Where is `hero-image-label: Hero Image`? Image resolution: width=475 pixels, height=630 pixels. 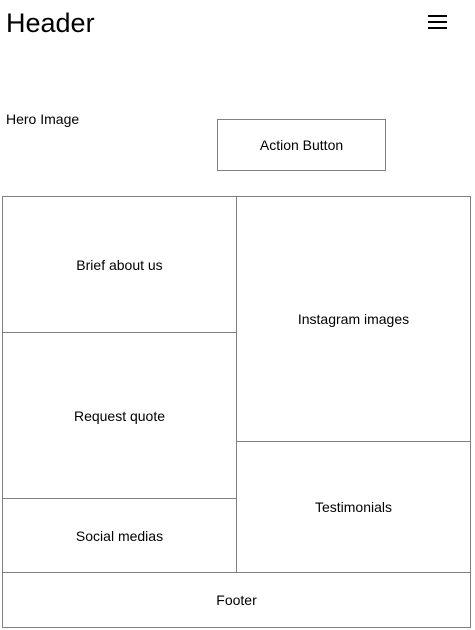 hero-image-label: Hero Image is located at coordinates (43, 119).